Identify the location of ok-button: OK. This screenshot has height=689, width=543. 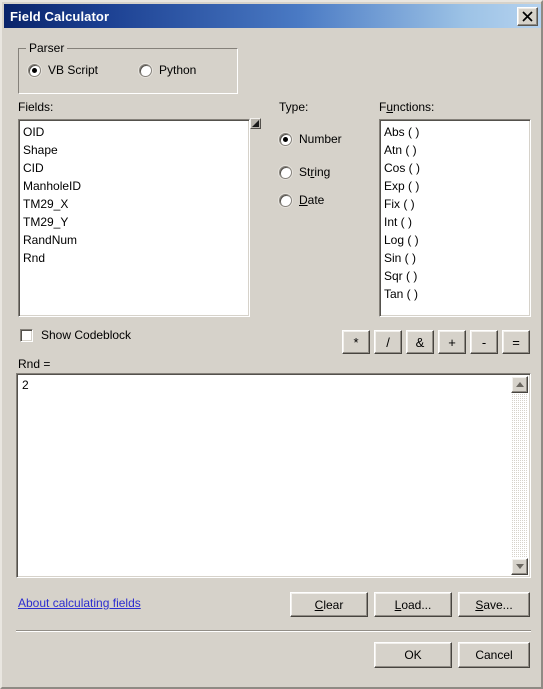
(413, 655).